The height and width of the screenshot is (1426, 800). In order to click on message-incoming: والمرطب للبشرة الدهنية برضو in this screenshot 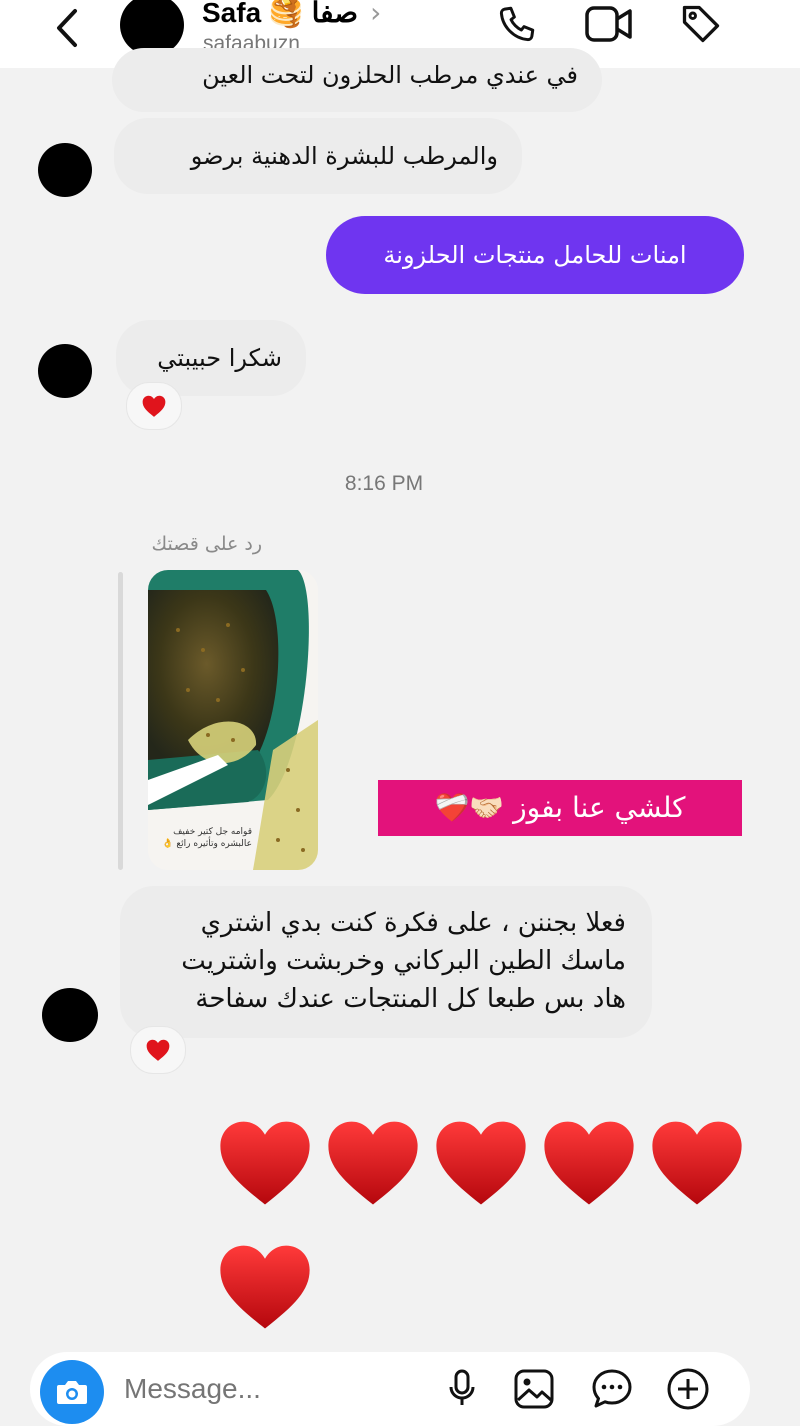, I will do `click(318, 156)`.